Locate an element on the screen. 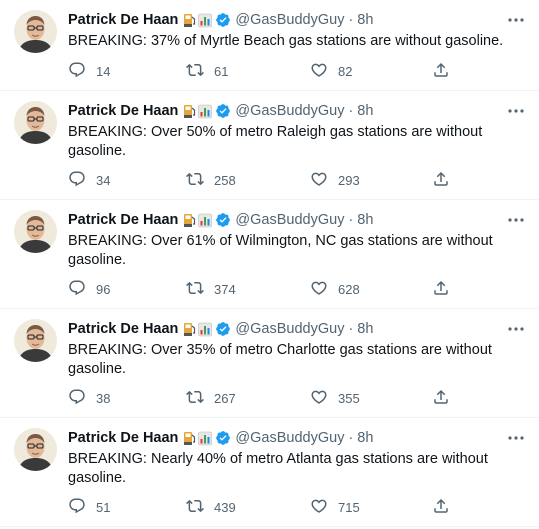 The height and width of the screenshot is (529, 539). retweet-count: 258 is located at coordinates (225, 180).